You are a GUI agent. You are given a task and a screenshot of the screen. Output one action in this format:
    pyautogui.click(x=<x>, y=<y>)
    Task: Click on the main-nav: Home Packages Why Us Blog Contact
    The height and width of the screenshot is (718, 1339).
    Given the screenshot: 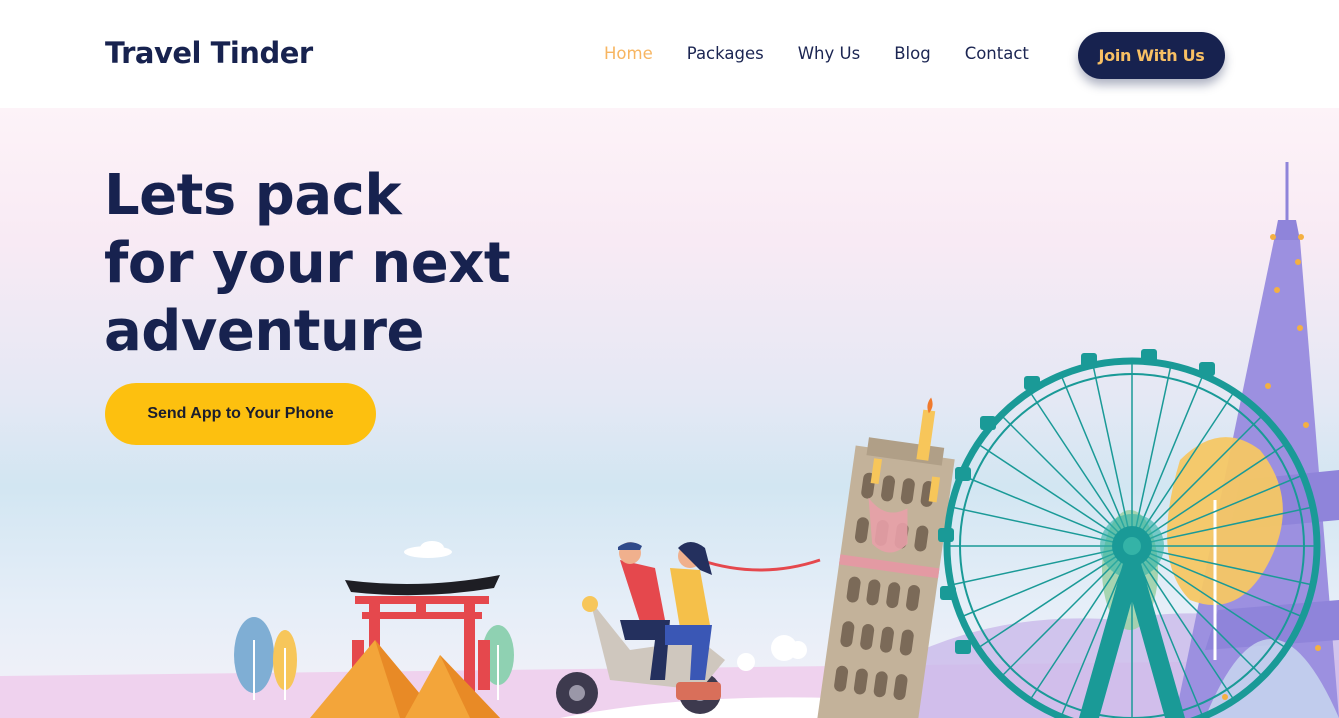 What is the action you would take?
    pyautogui.click(x=833, y=53)
    